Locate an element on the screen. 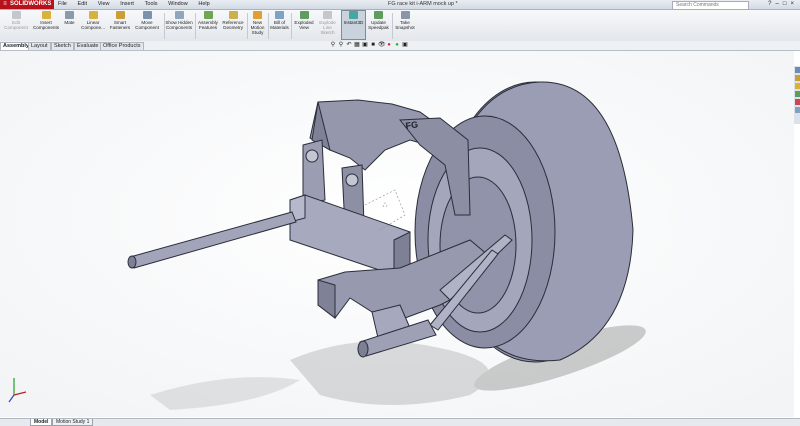 The height and width of the screenshot is (426, 800). design-library-icon is located at coordinates (797, 78).